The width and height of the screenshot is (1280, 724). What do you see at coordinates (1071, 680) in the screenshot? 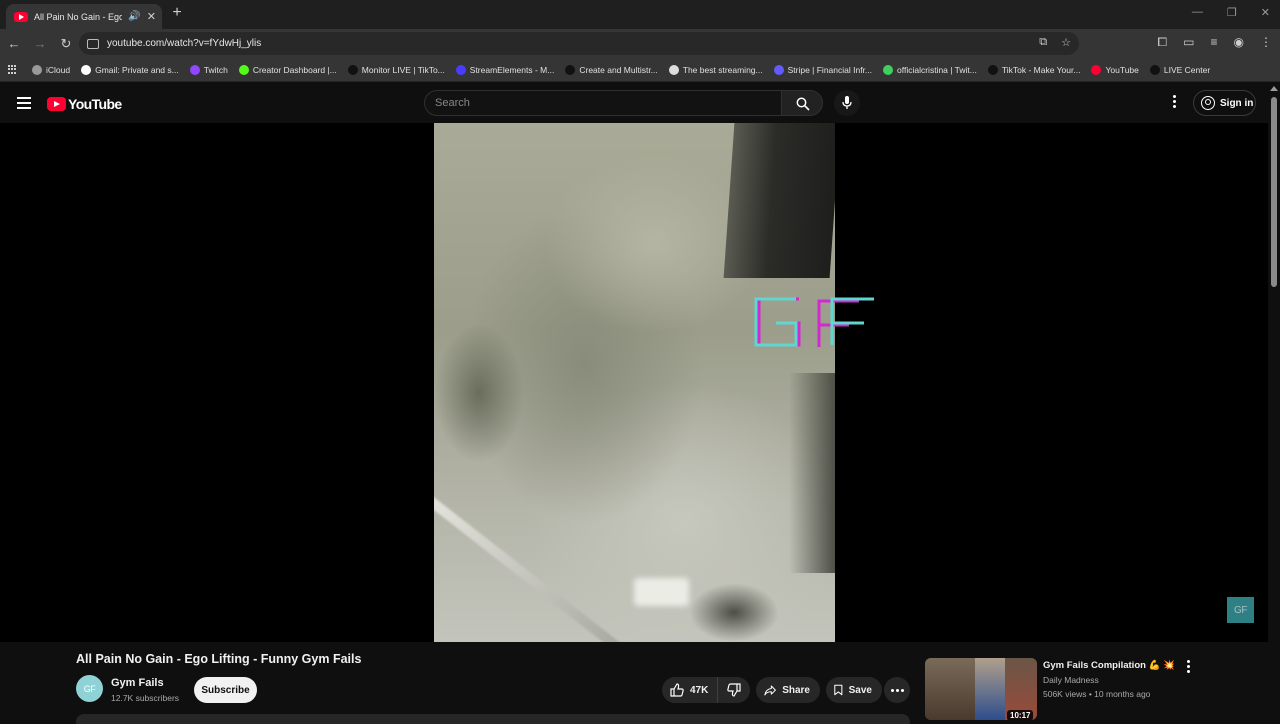
I see `recommended-channel: Daily Madness` at bounding box center [1071, 680].